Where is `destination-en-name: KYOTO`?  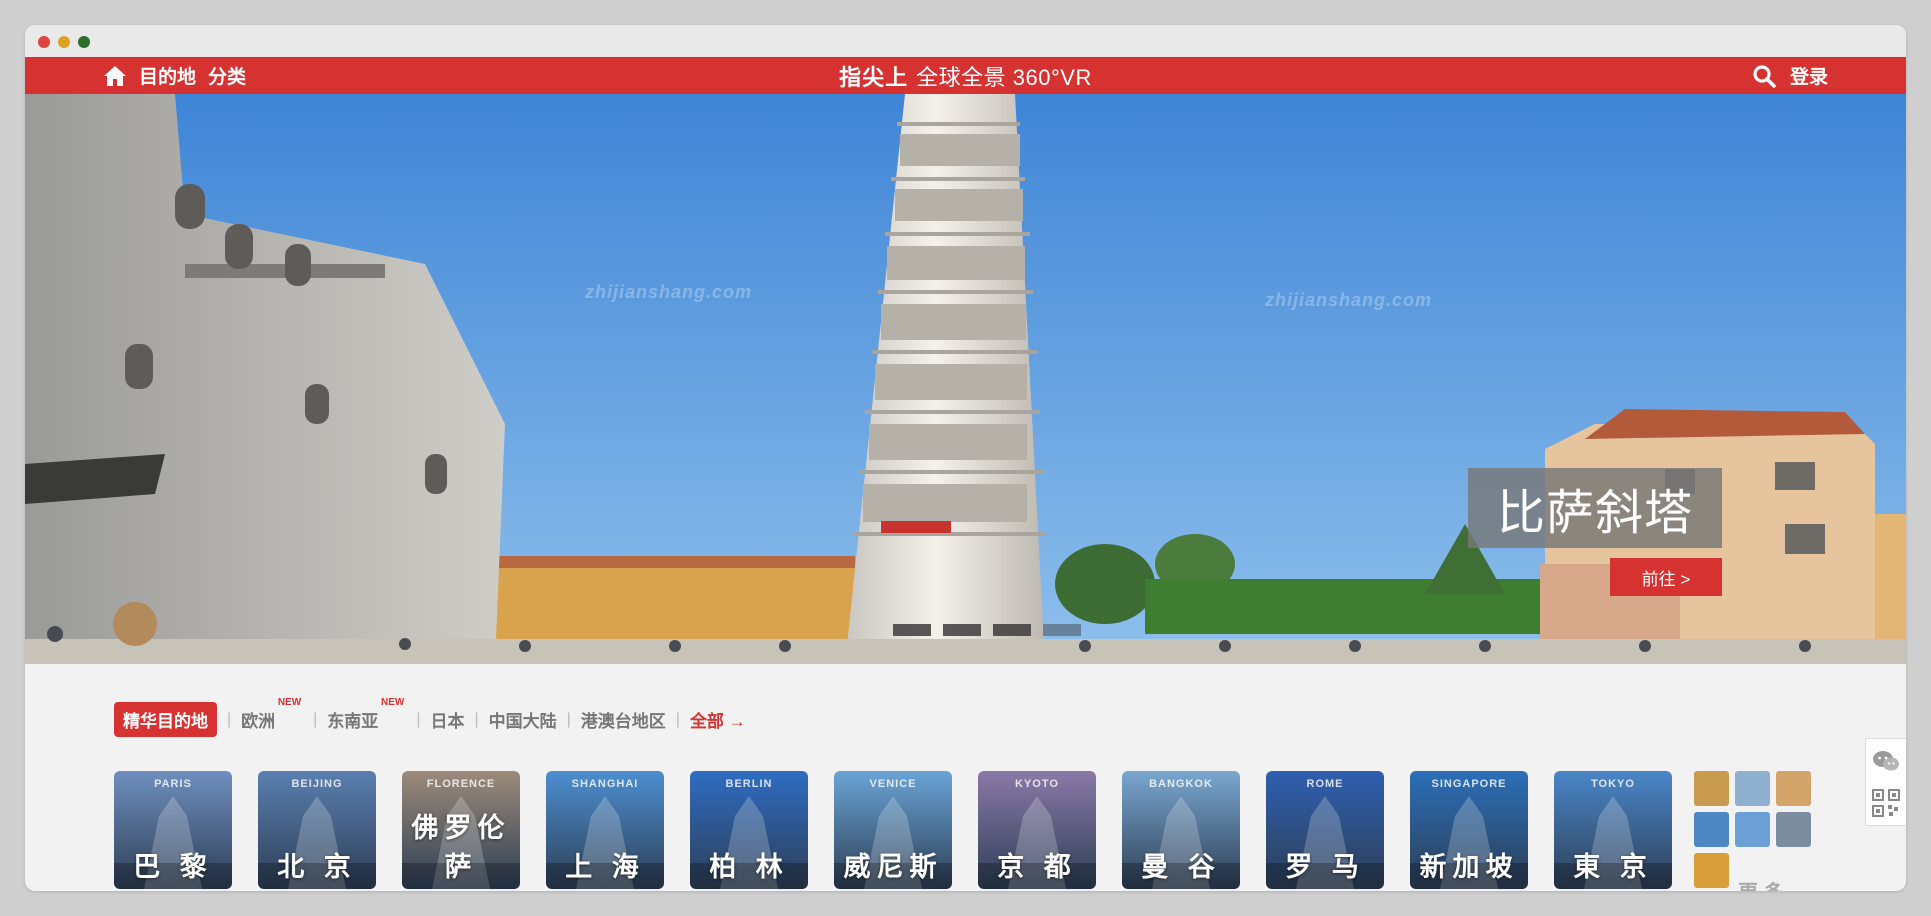 destination-en-name: KYOTO is located at coordinates (1037, 784).